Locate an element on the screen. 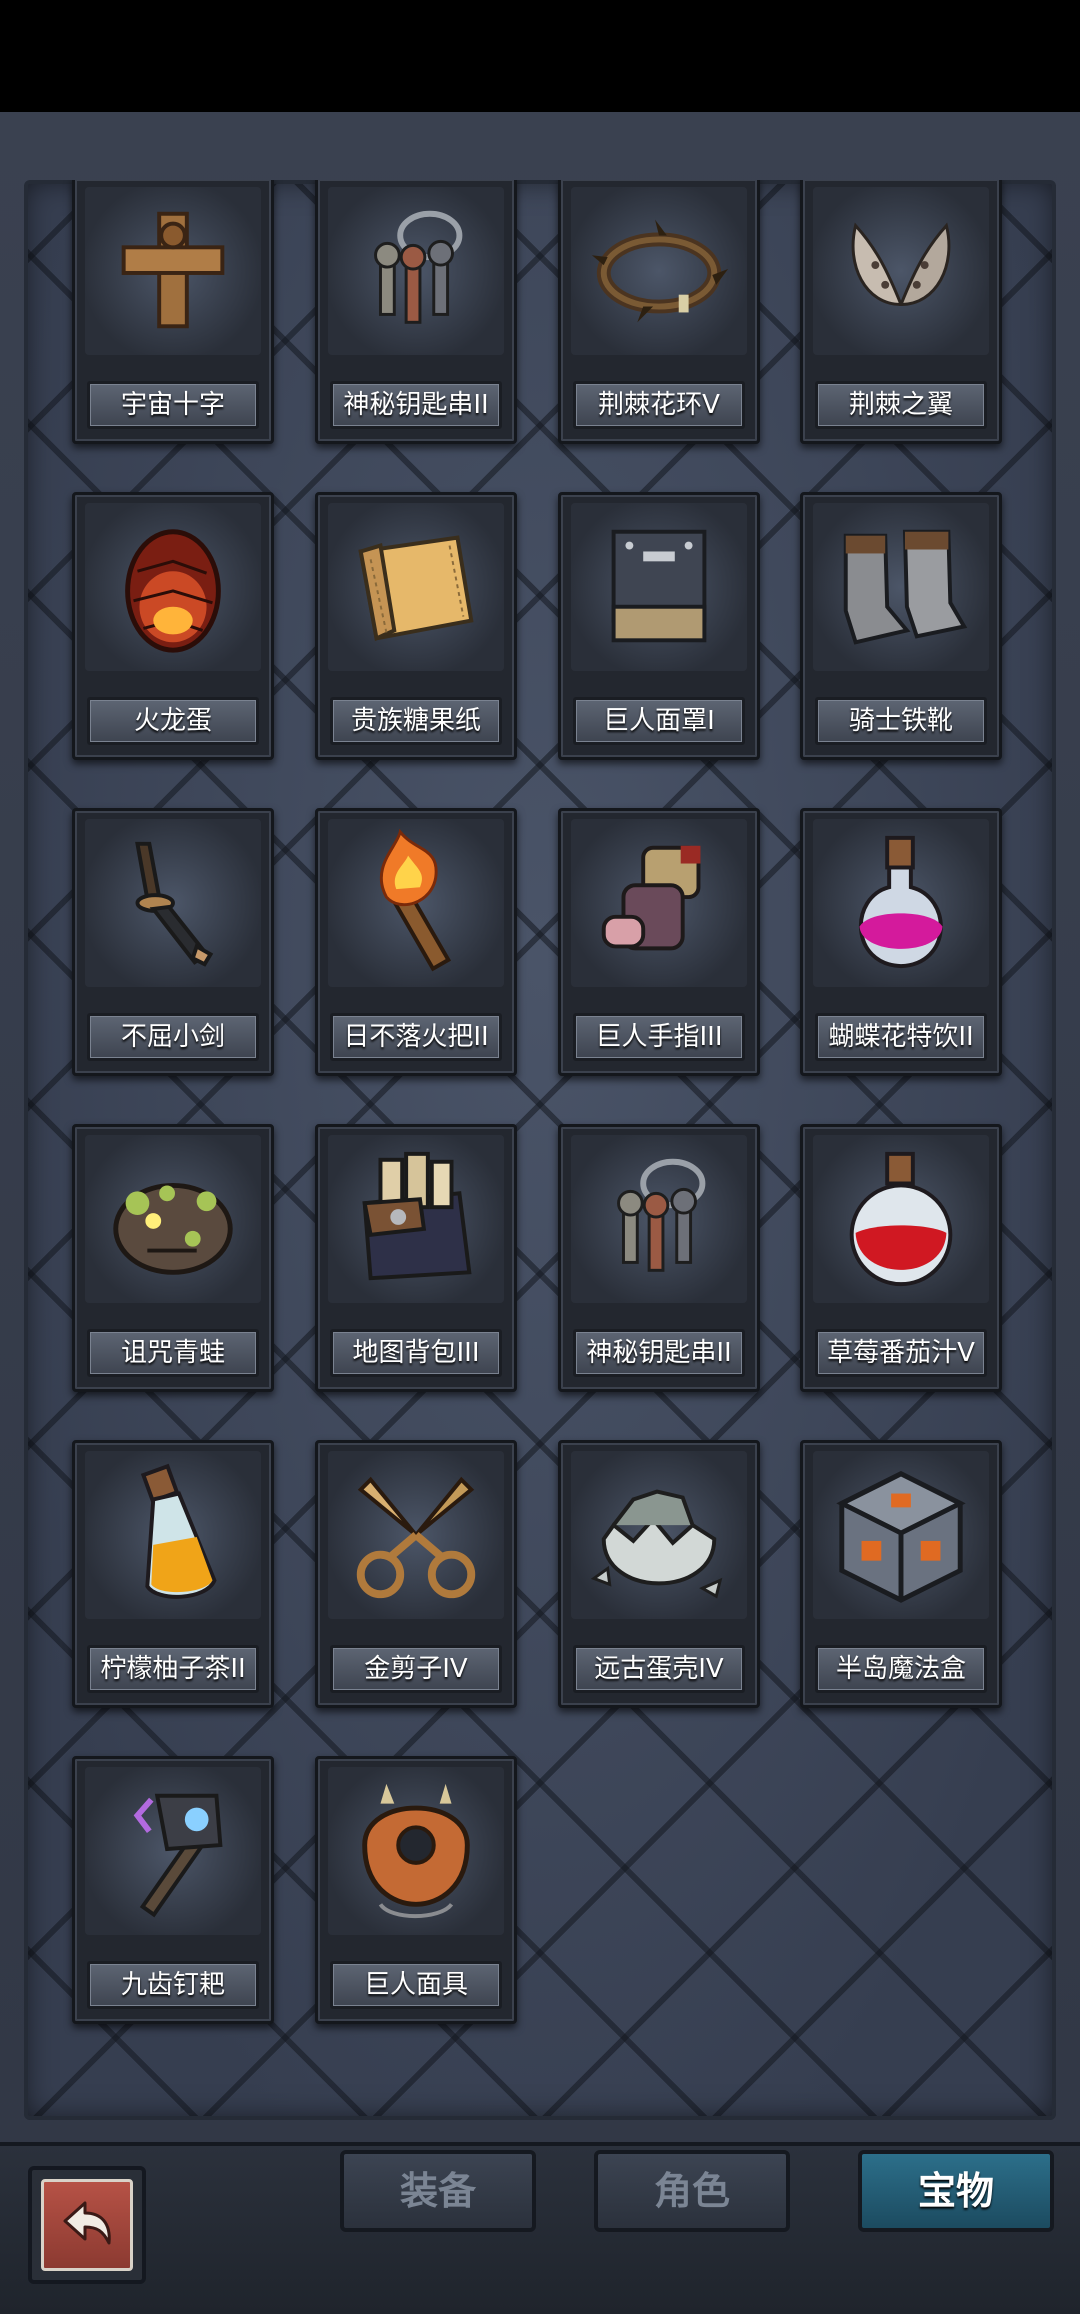 This screenshot has width=1080, height=2314. giant-finger-icon is located at coordinates (659, 903).